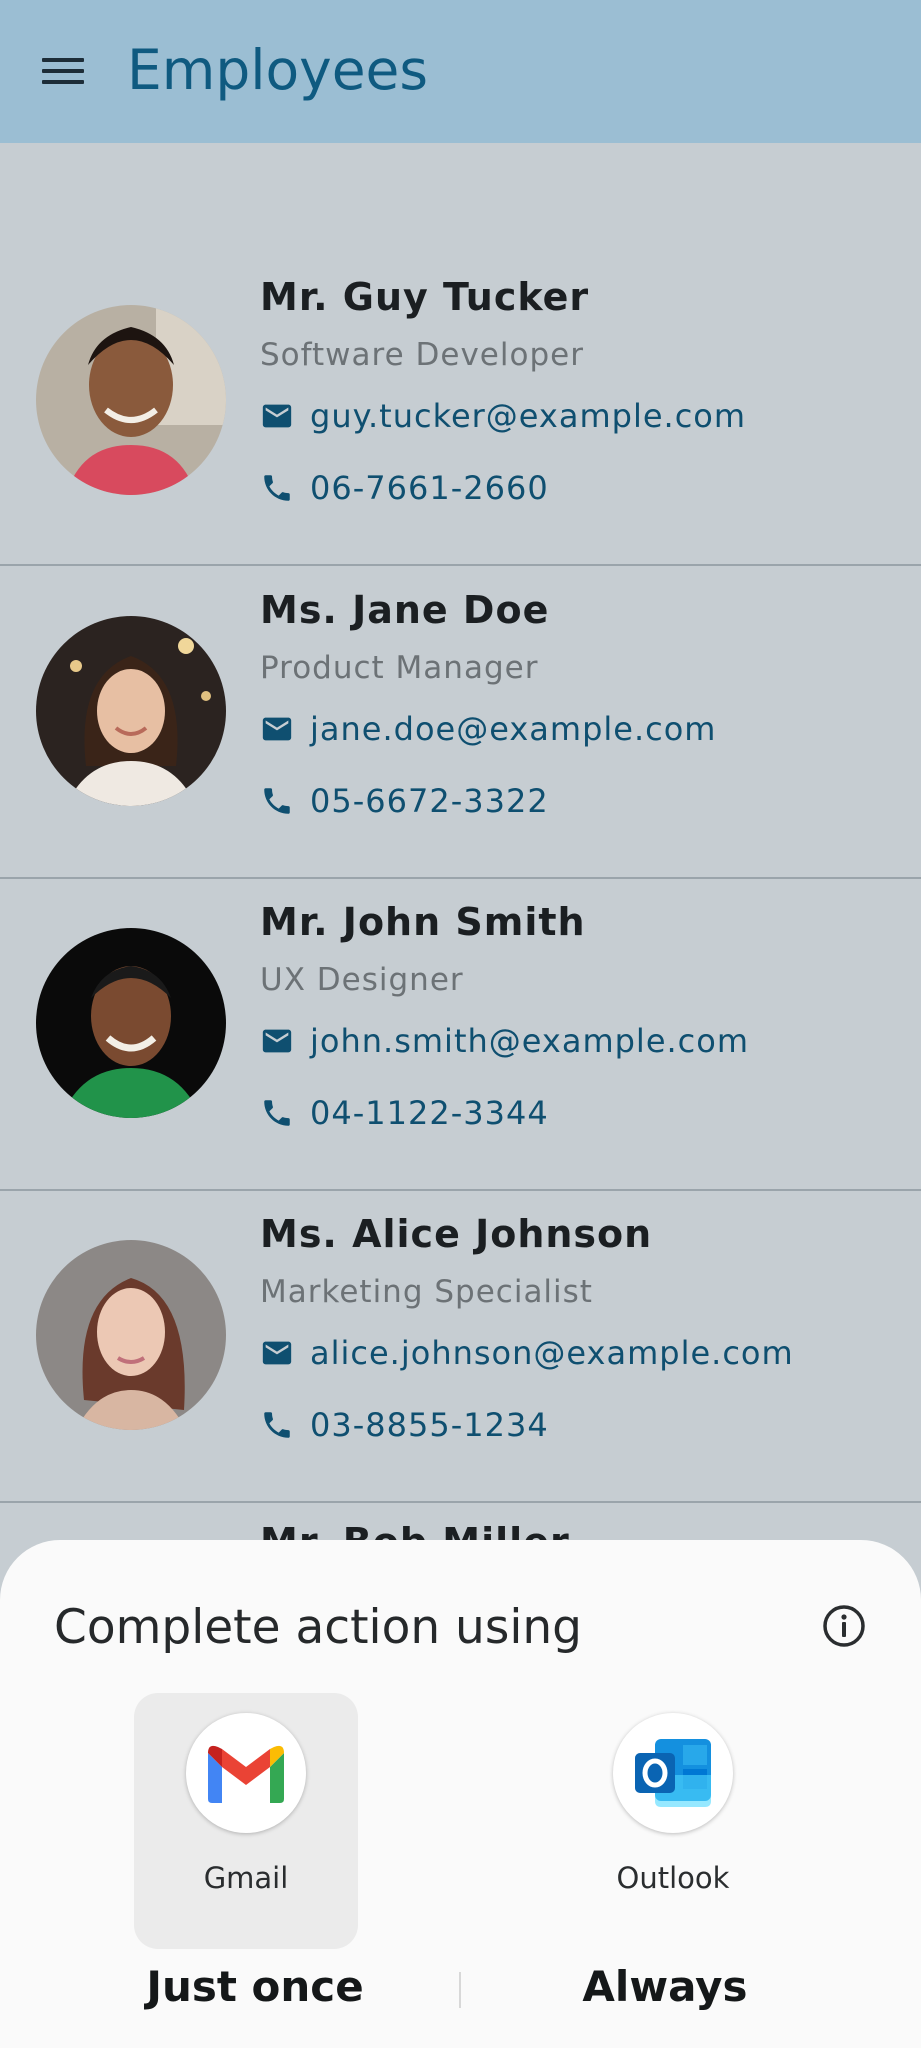 This screenshot has width=921, height=2048. Describe the element at coordinates (425, 297) in the screenshot. I see `employee-name: Mr. Guy Tucker` at that location.